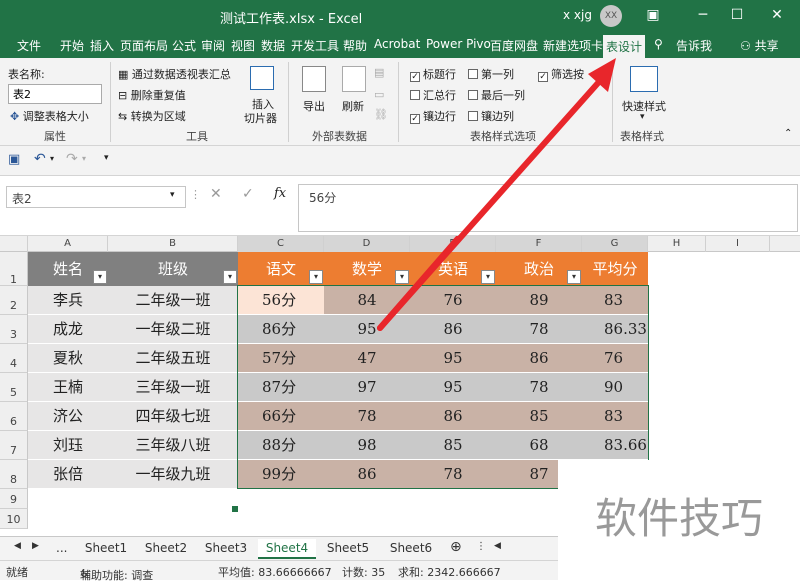 This screenshot has height=583, width=800. What do you see at coordinates (216, 194) in the screenshot?
I see `cancel-icon: ✕` at bounding box center [216, 194].